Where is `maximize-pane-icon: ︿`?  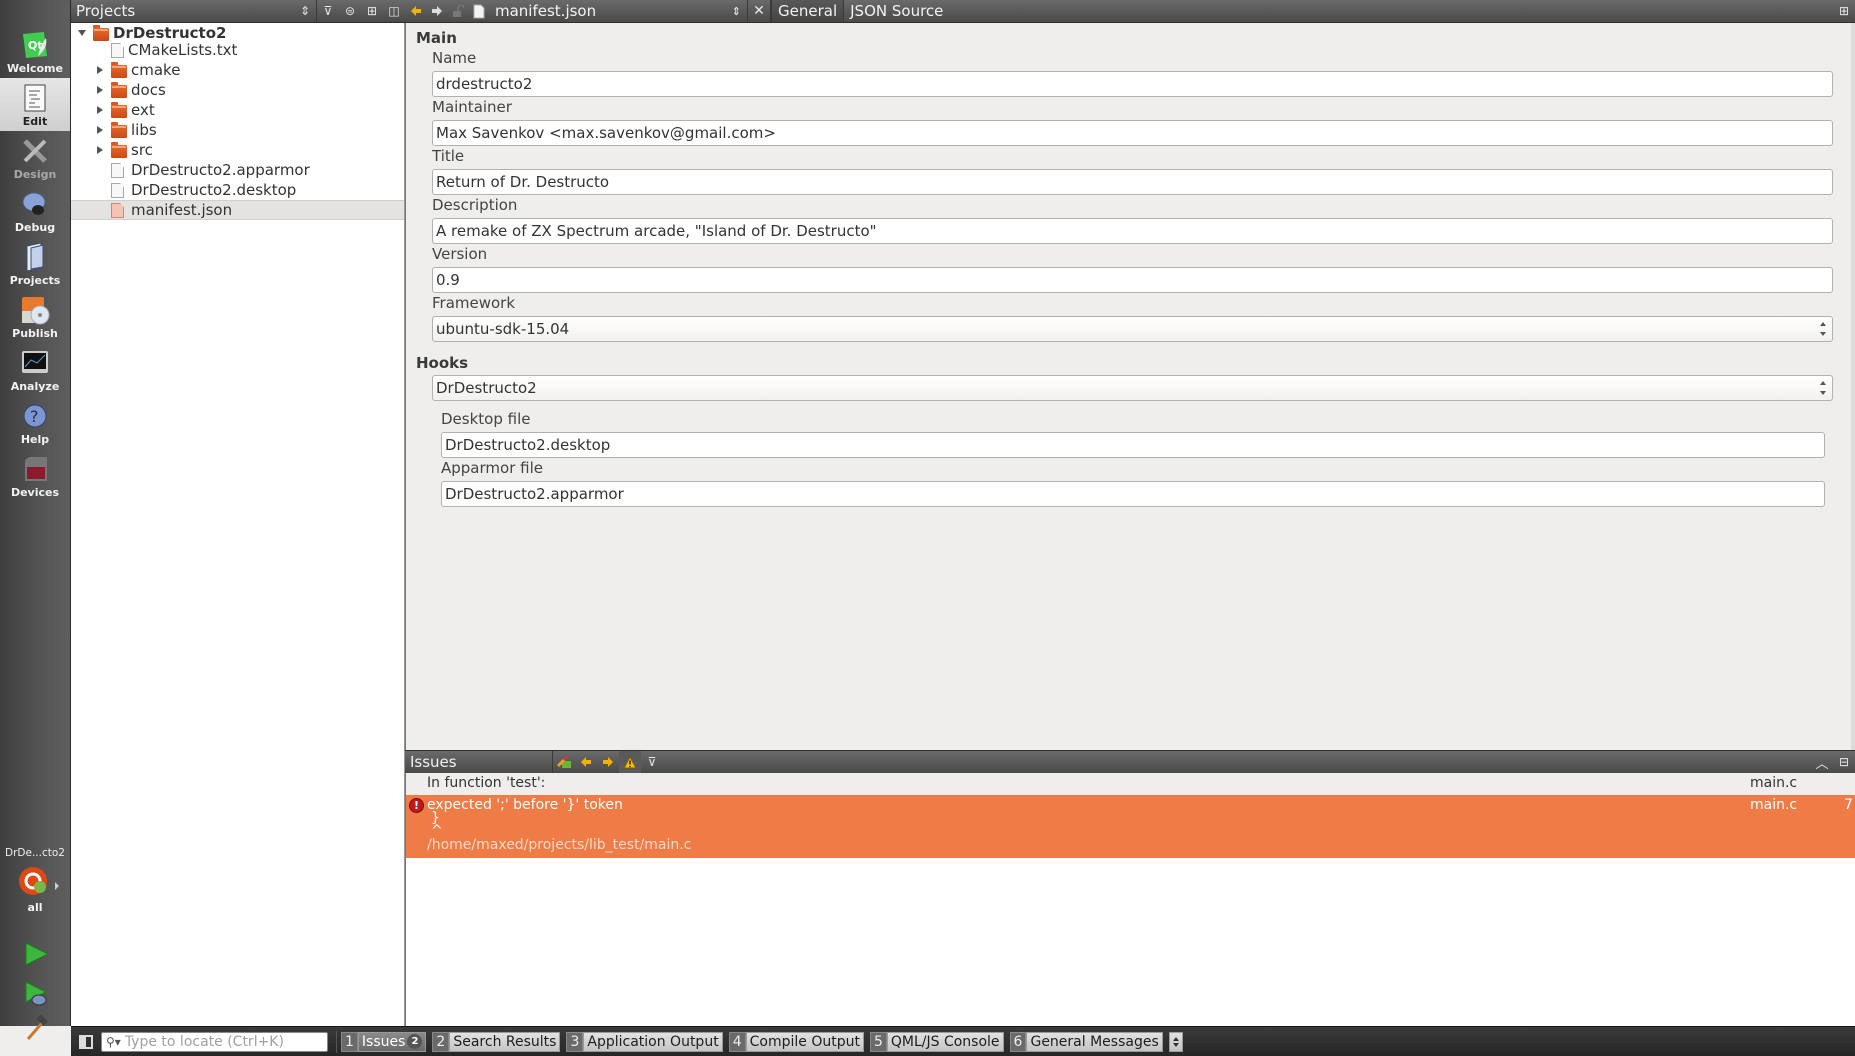
maximize-pane-icon: ︿ is located at coordinates (1822, 762).